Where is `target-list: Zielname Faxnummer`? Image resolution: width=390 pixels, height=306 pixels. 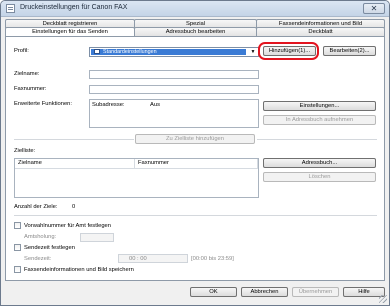 target-list: Zielname Faxnummer is located at coordinates (136, 178).